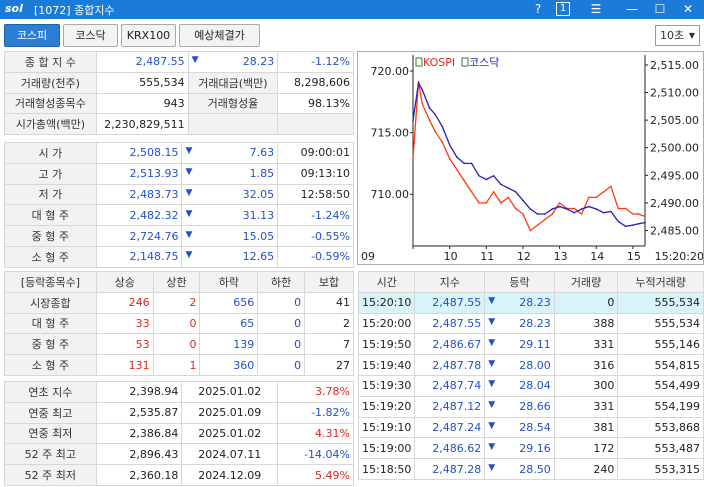  What do you see at coordinates (632, 9) in the screenshot?
I see `minimize-button: —` at bounding box center [632, 9].